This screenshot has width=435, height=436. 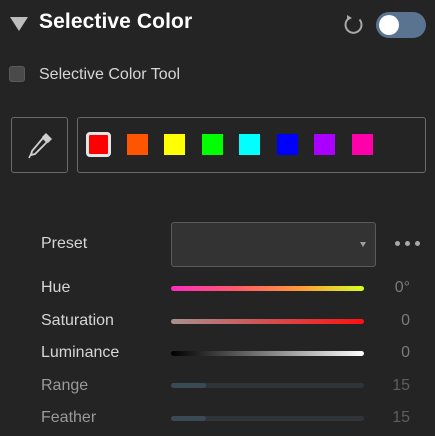 I want to click on collapse-triangle-icon, so click(x=19, y=24).